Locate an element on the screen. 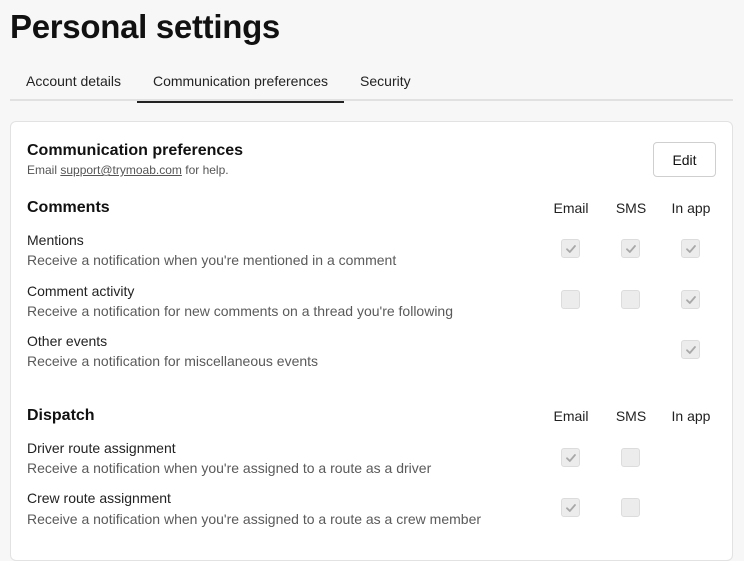  row-title-other-events: Other events is located at coordinates (67, 341).